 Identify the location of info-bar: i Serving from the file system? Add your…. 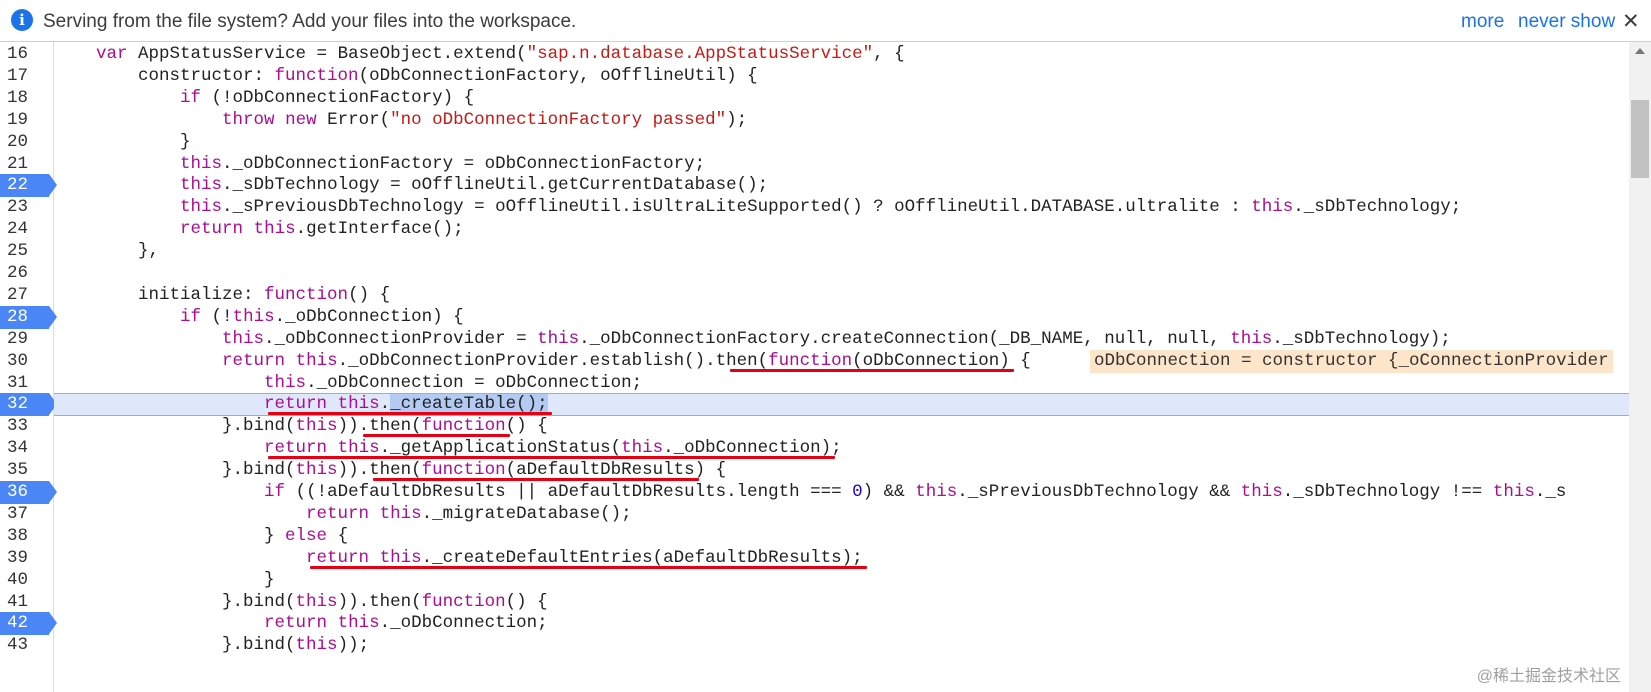
(825, 21).